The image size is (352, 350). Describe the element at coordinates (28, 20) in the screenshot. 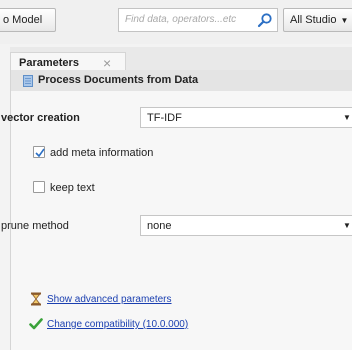

I see `model-button: o Model` at that location.